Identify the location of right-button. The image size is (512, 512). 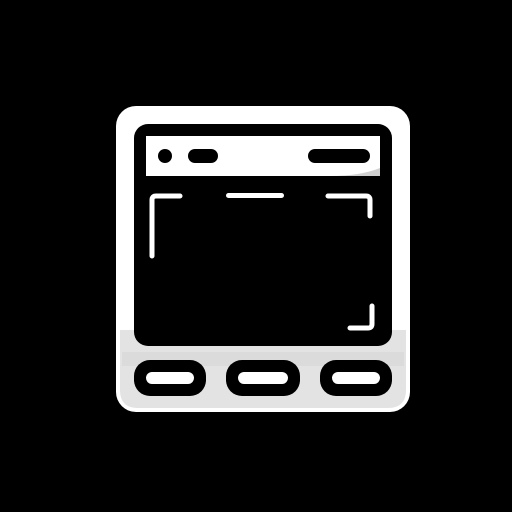
(356, 378).